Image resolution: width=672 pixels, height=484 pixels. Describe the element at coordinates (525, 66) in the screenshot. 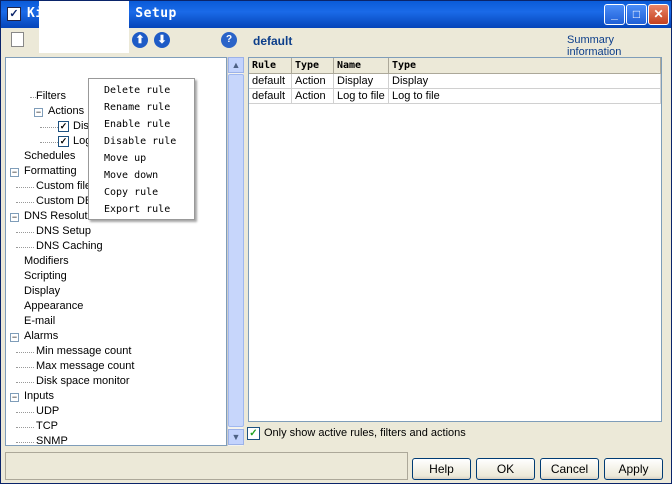

I see `column-header-type-2: Type` at that location.